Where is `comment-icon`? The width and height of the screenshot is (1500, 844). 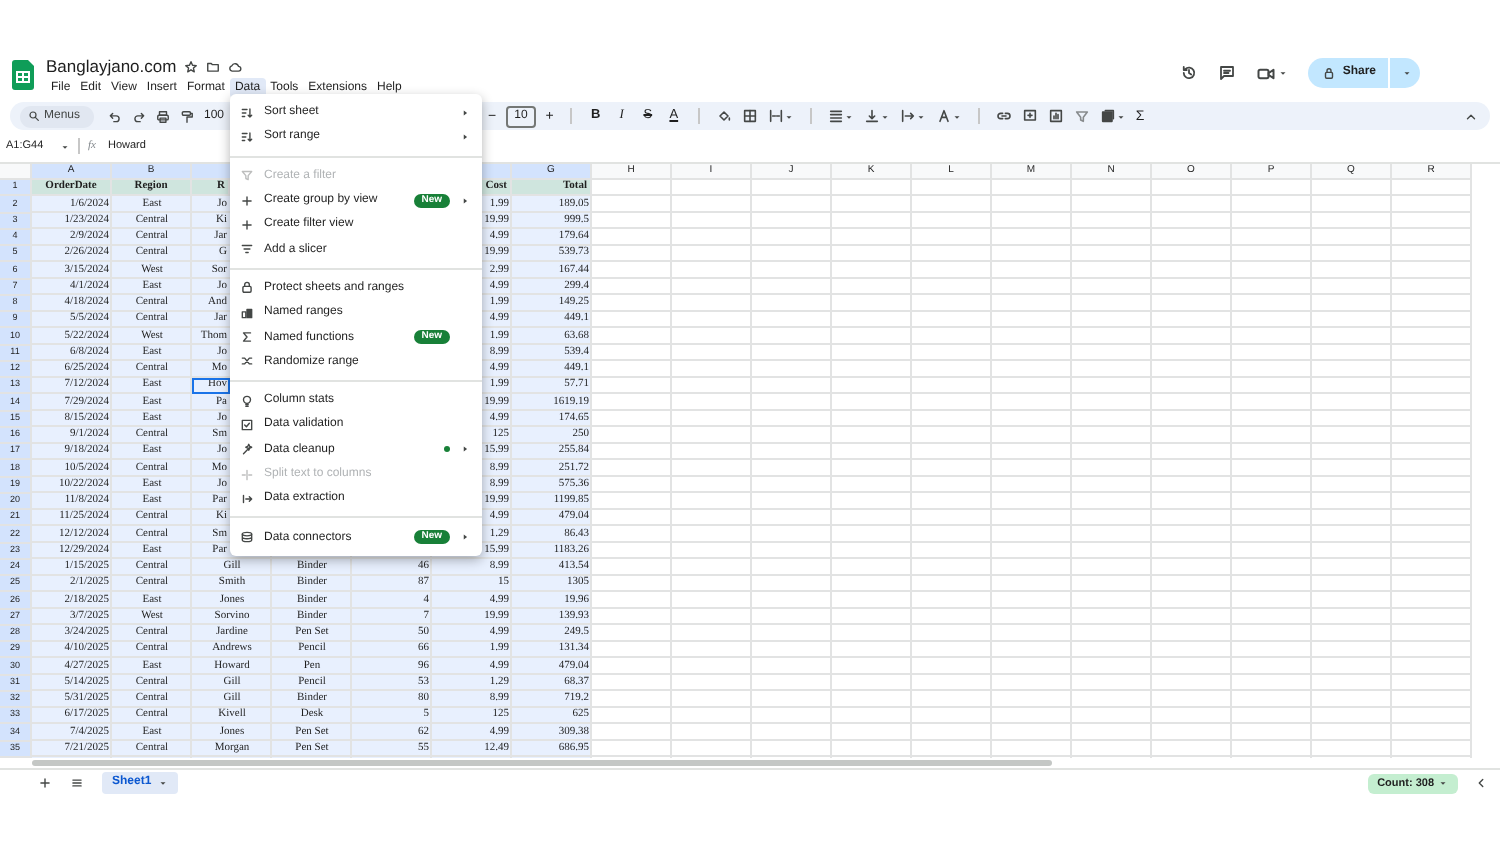 comment-icon is located at coordinates (1227, 73).